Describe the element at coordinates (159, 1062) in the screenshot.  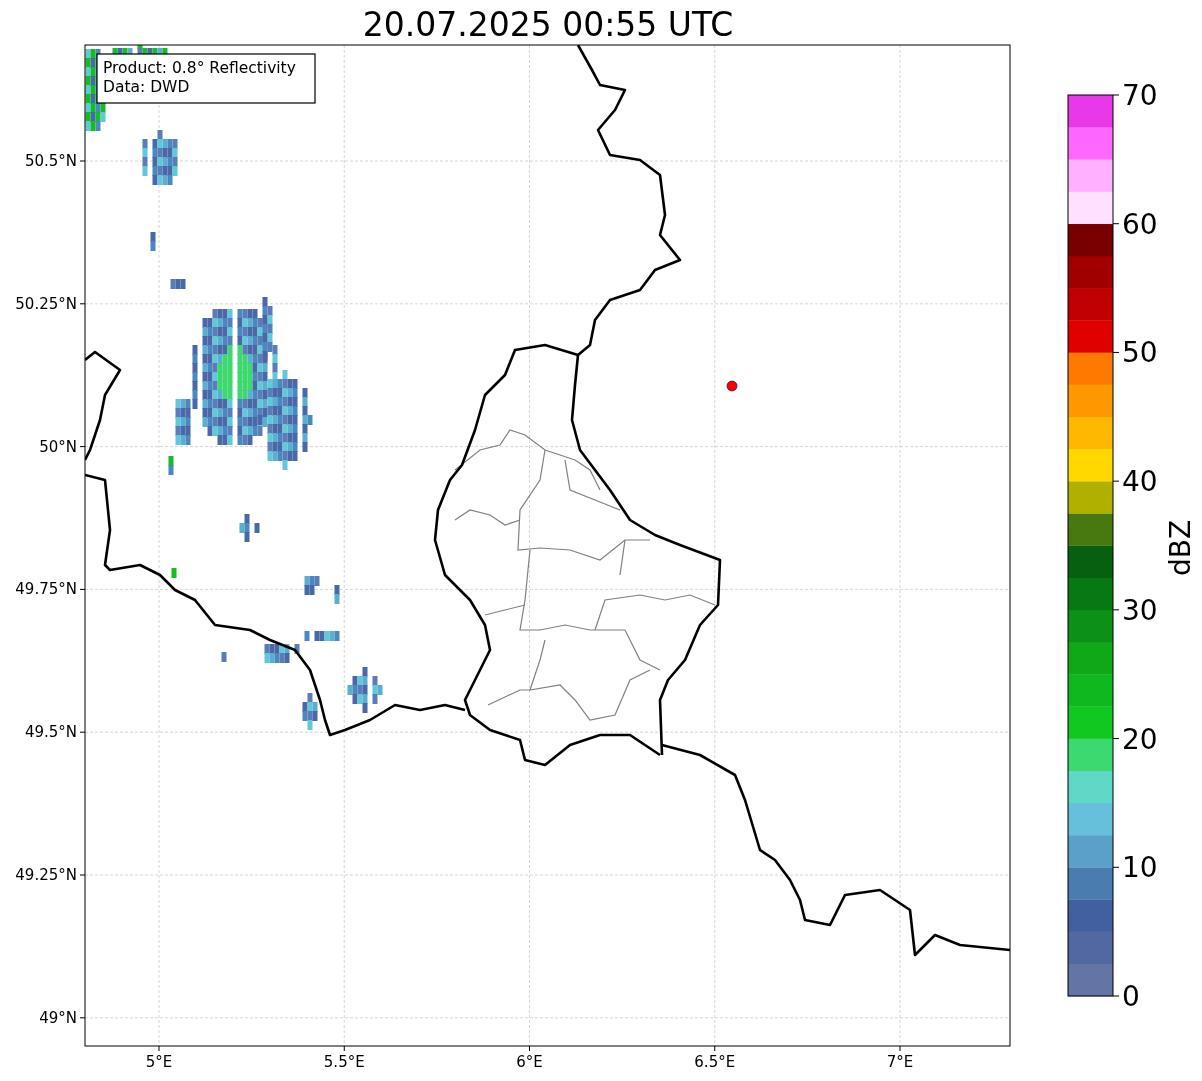
I see `axis-tick-label: 5°E` at that location.